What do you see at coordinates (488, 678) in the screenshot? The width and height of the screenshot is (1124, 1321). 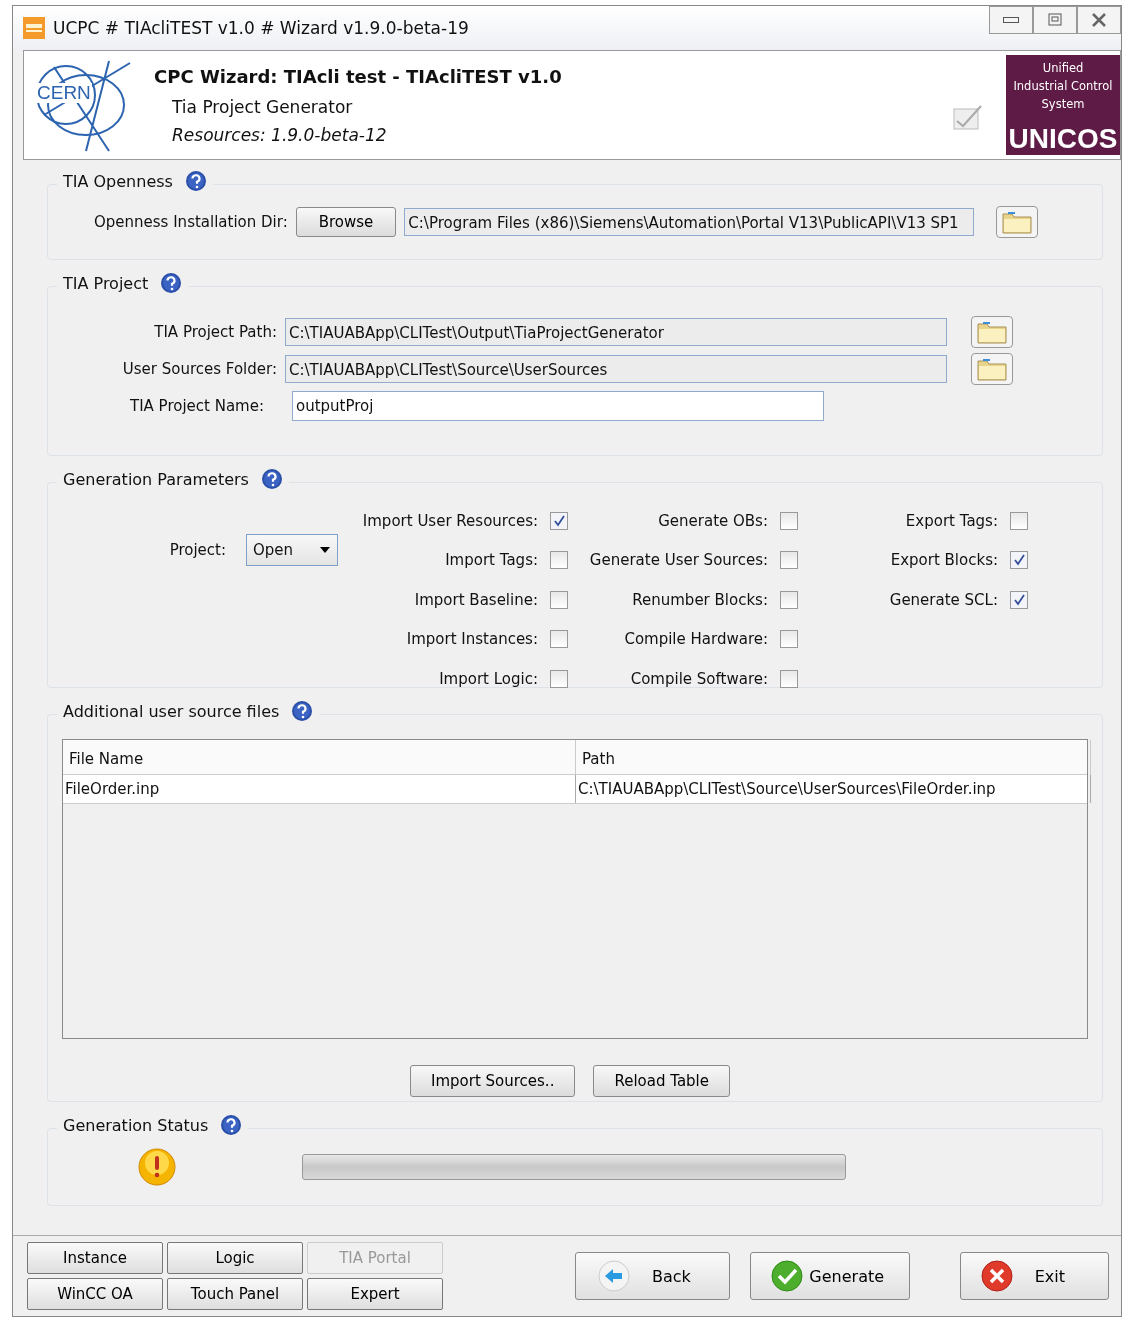 I see `checkbox-label: Import Logic:` at bounding box center [488, 678].